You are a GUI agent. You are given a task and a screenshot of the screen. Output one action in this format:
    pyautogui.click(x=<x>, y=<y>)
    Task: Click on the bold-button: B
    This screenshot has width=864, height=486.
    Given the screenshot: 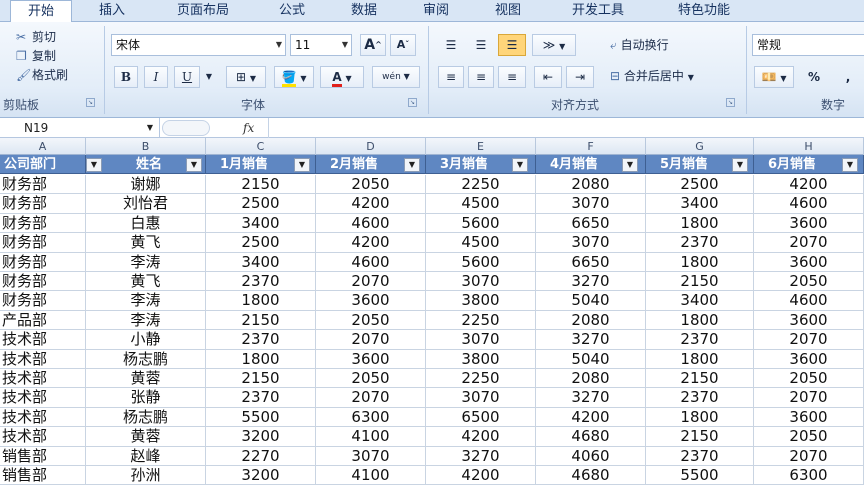 What is the action you would take?
    pyautogui.click(x=126, y=77)
    